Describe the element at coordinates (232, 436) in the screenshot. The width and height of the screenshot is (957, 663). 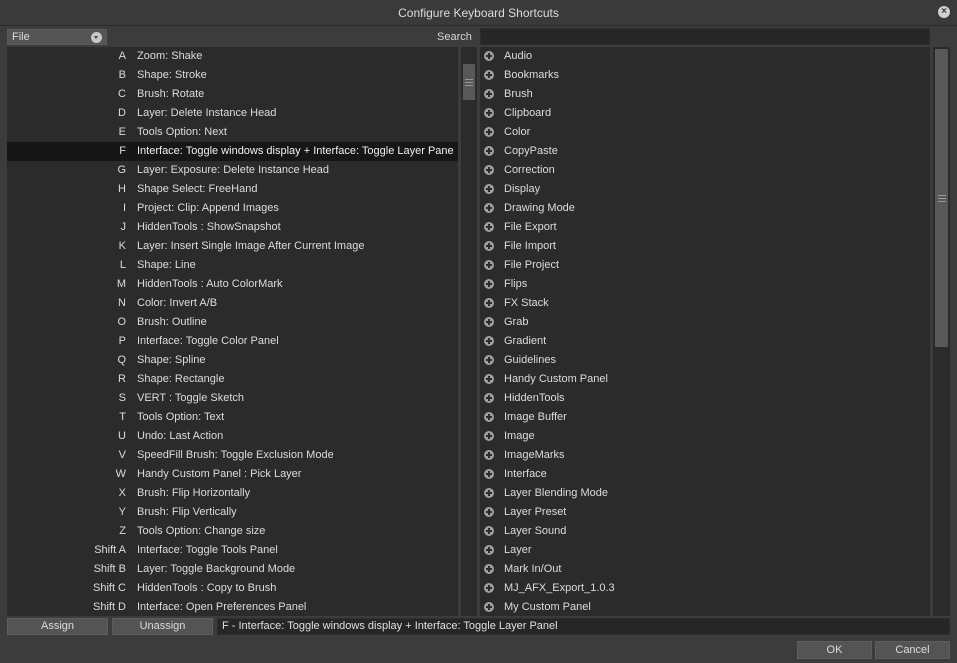
I see `shortcut-row: U Undo: Last Action` at that location.